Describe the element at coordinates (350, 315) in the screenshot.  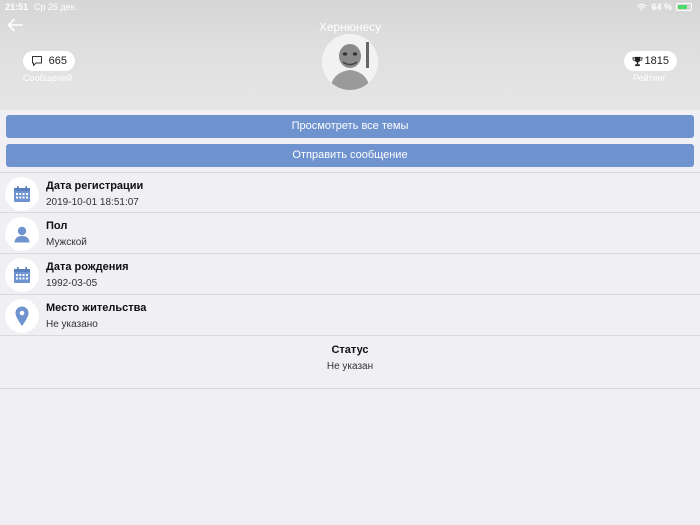
I see `info-row-location: Место жительства Не указано` at that location.